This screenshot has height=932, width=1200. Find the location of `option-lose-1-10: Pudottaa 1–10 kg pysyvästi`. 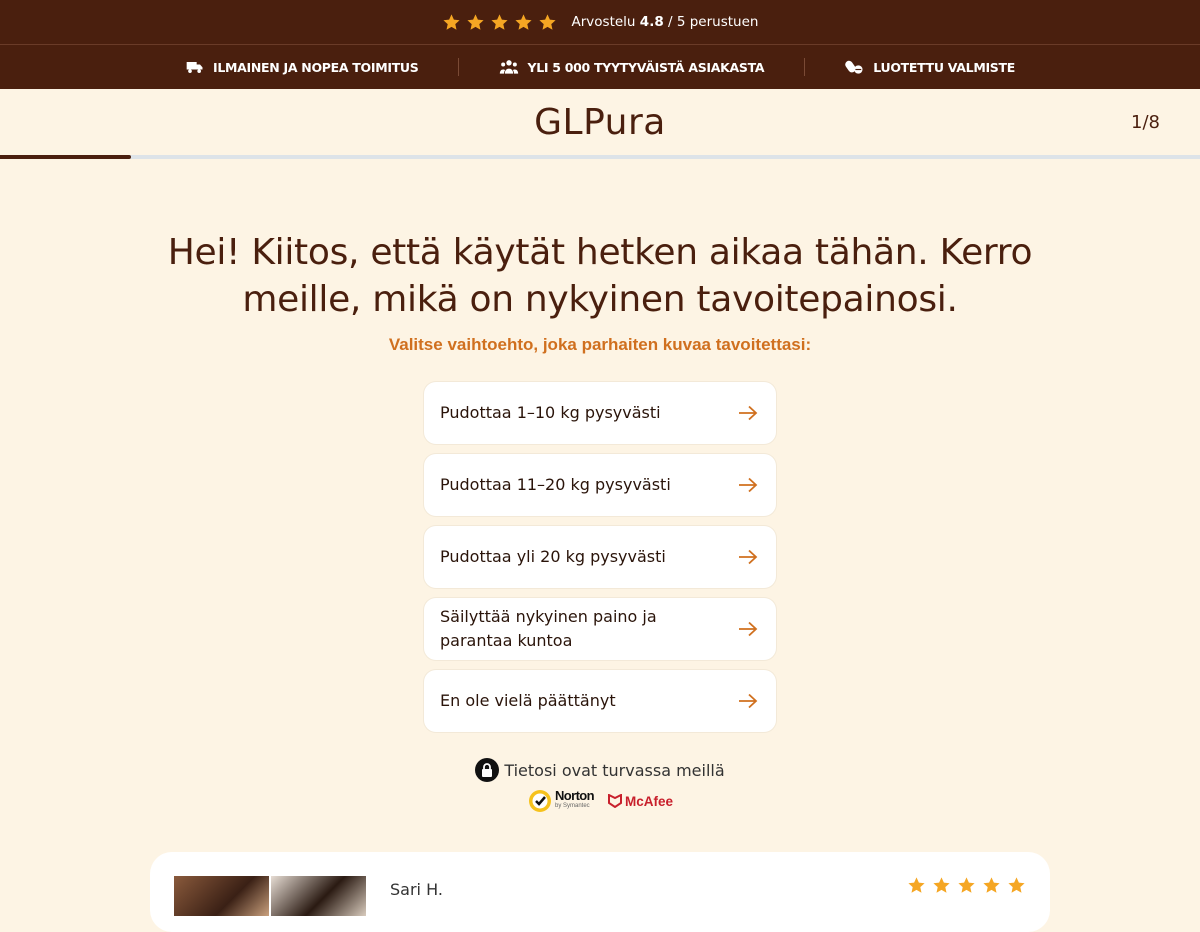

option-lose-1-10: Pudottaa 1–10 kg pysyvästi is located at coordinates (600, 413).